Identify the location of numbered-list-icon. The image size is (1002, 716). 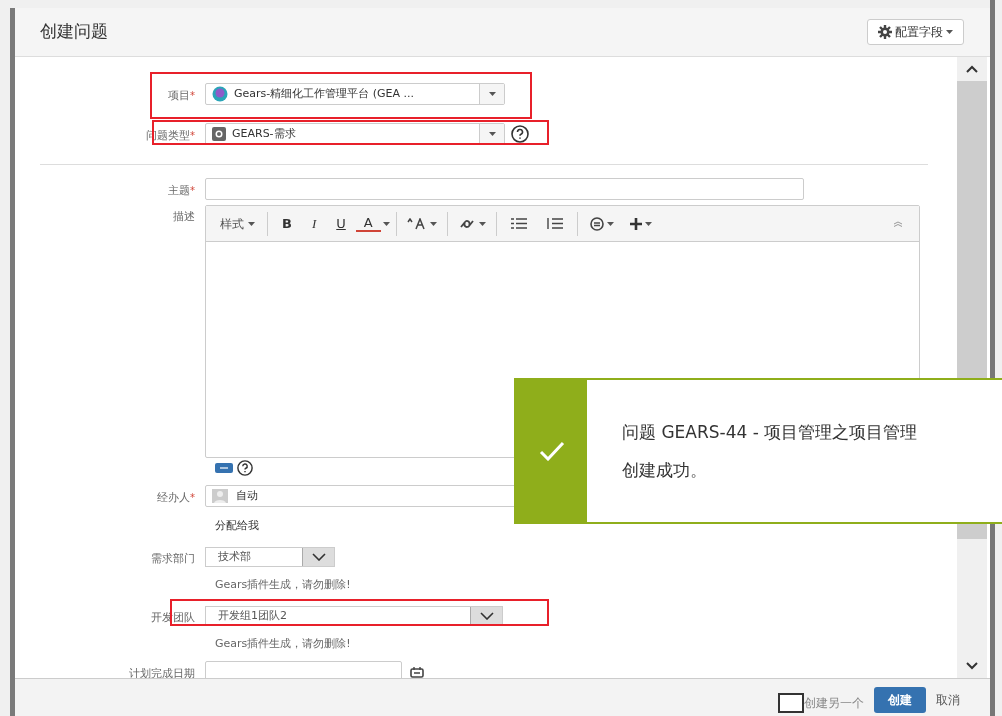
(554, 223).